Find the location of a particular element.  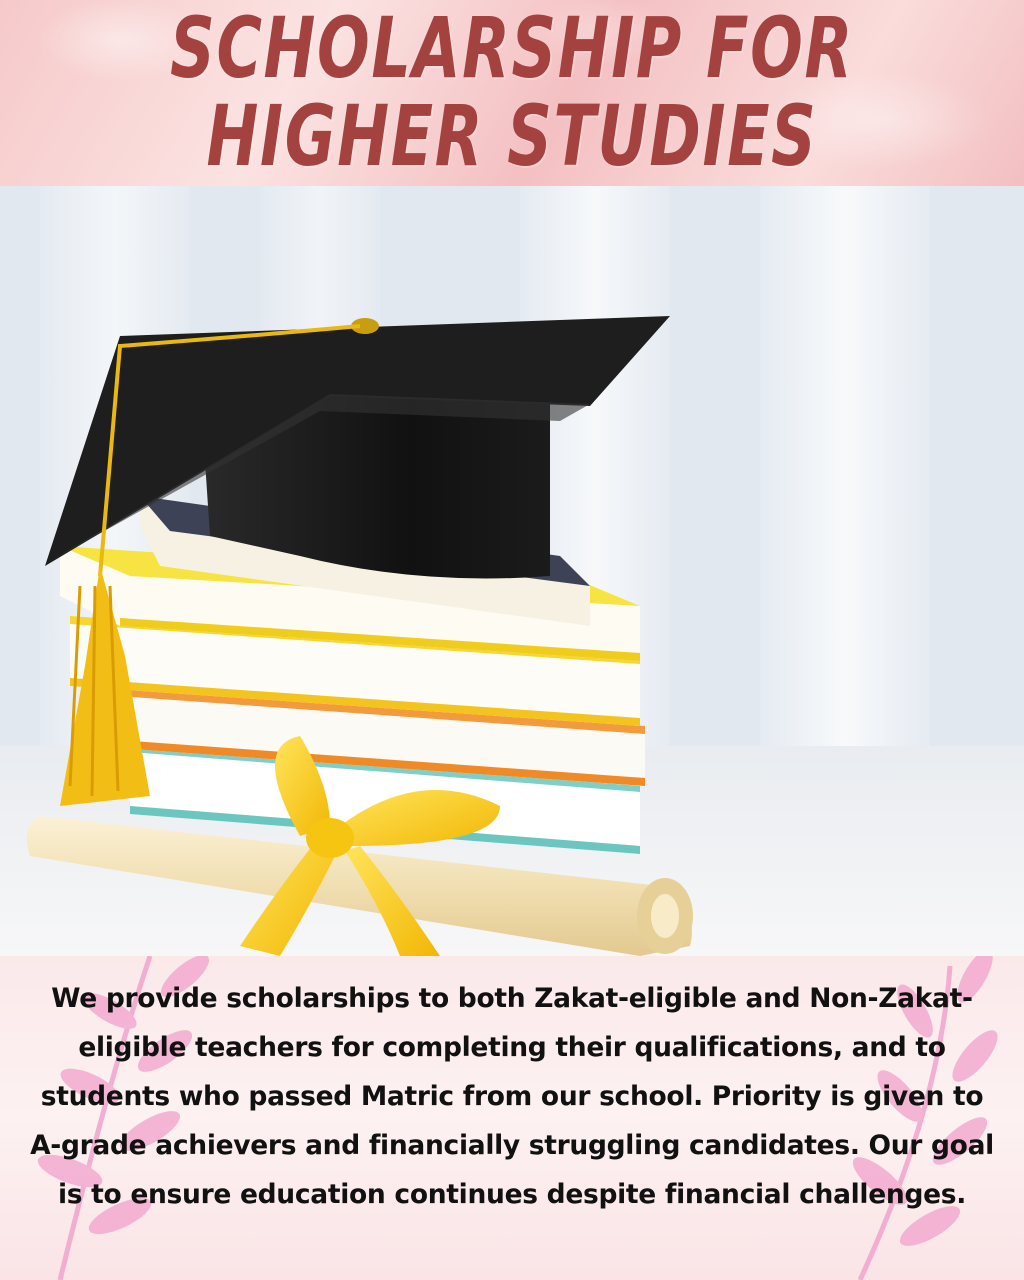

header-banner: SCHOLARSHIP FOR HIGHER STUDIES is located at coordinates (512, 93).